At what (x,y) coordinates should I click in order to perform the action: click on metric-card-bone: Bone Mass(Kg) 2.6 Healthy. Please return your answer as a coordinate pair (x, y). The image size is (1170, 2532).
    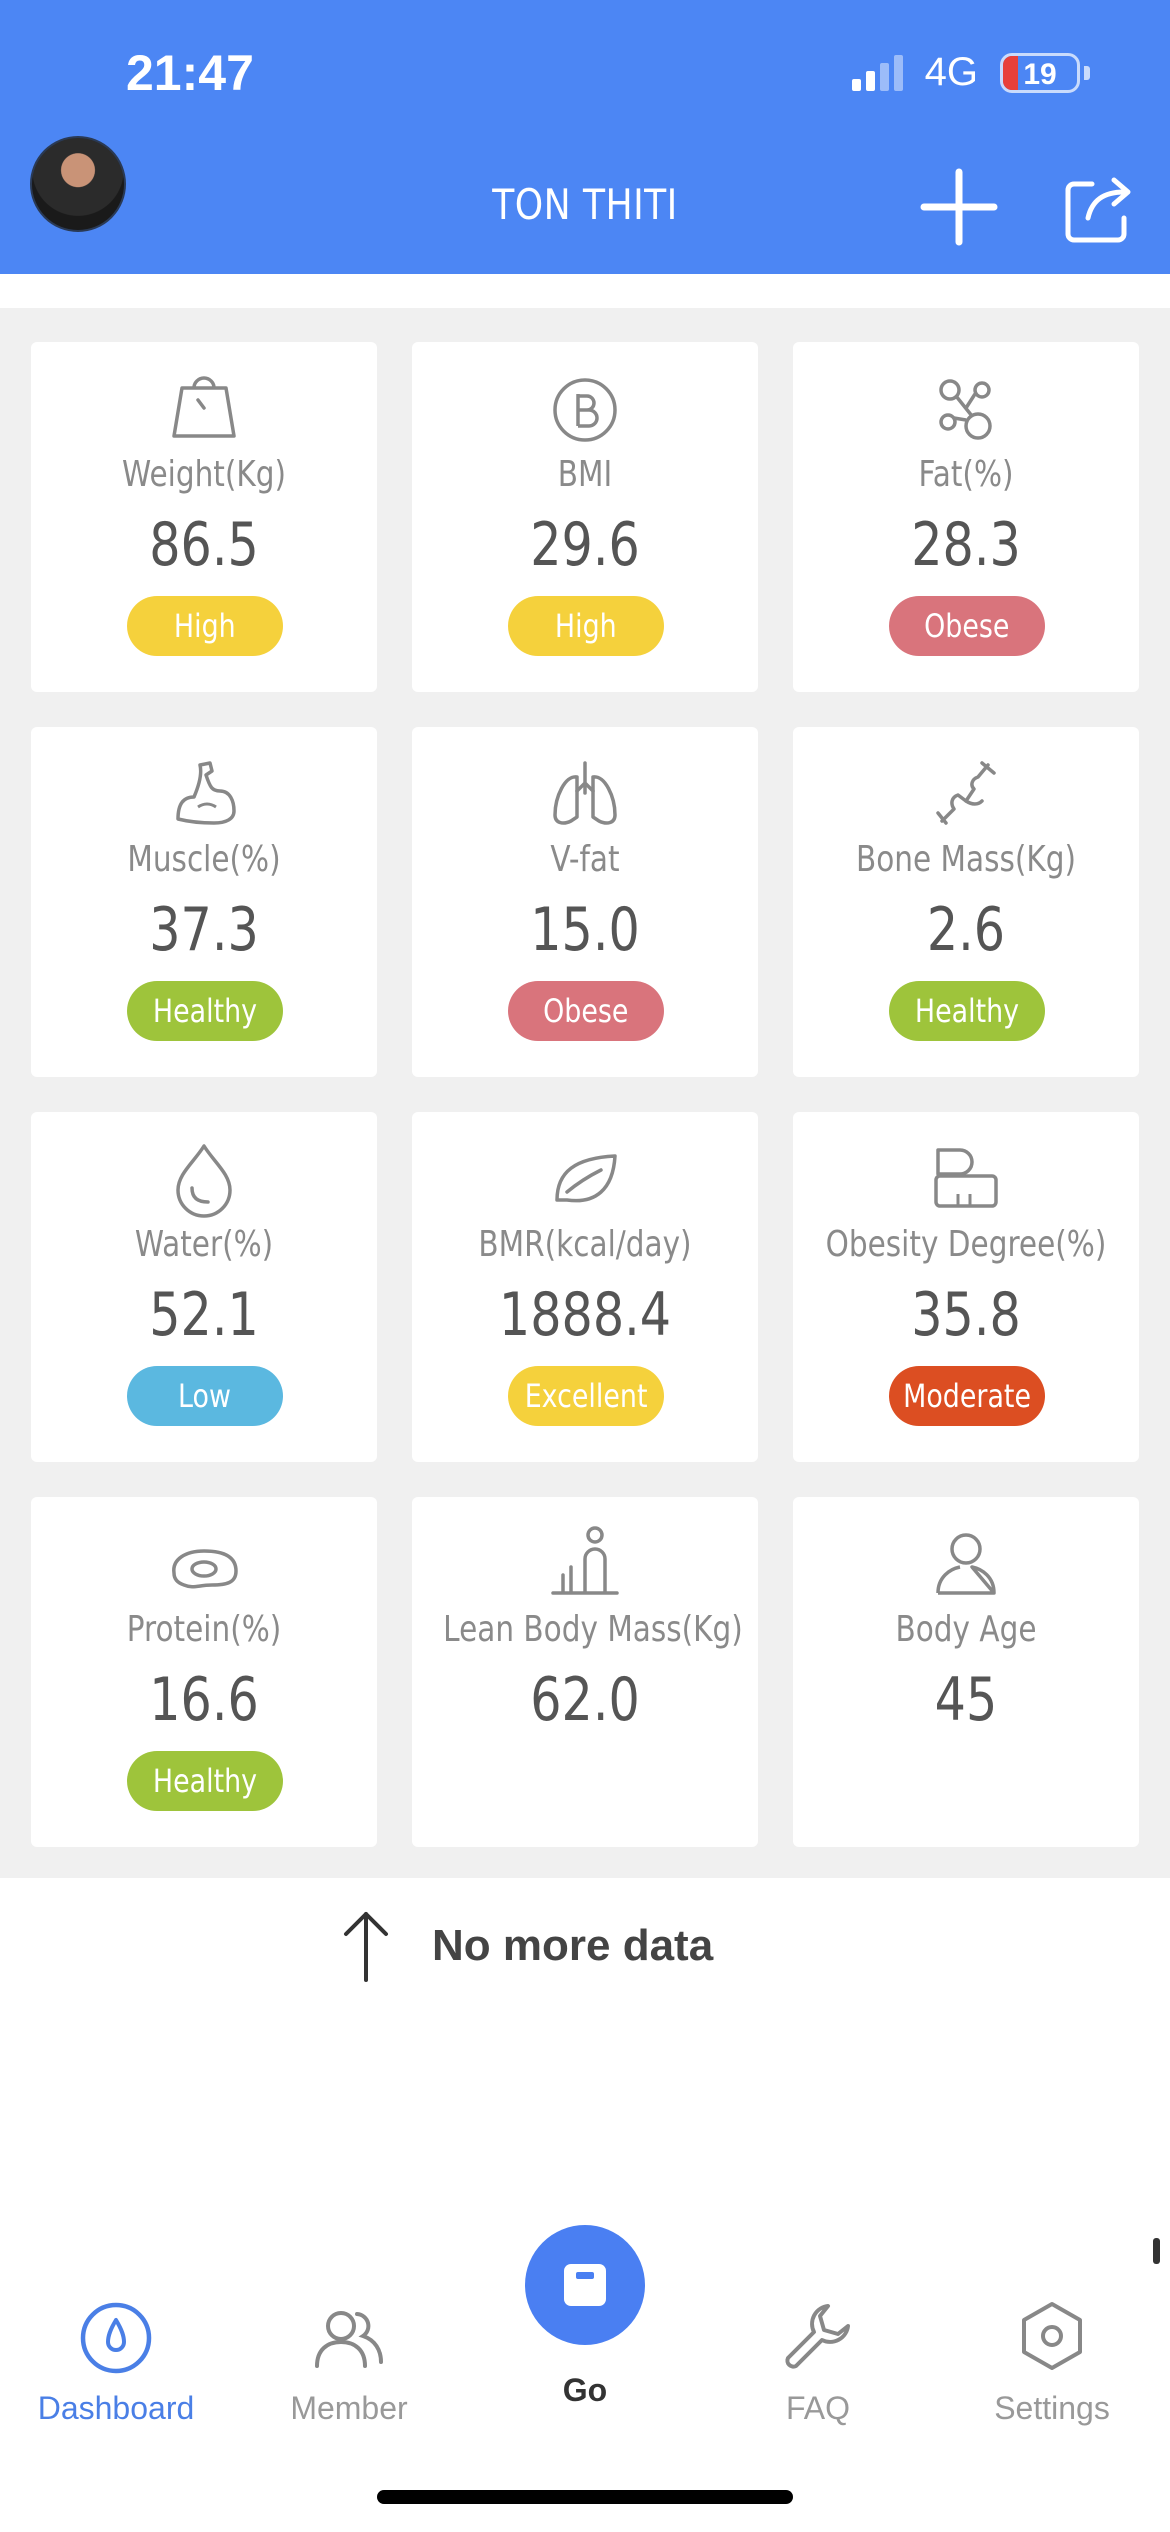
    Looking at the image, I should click on (966, 902).